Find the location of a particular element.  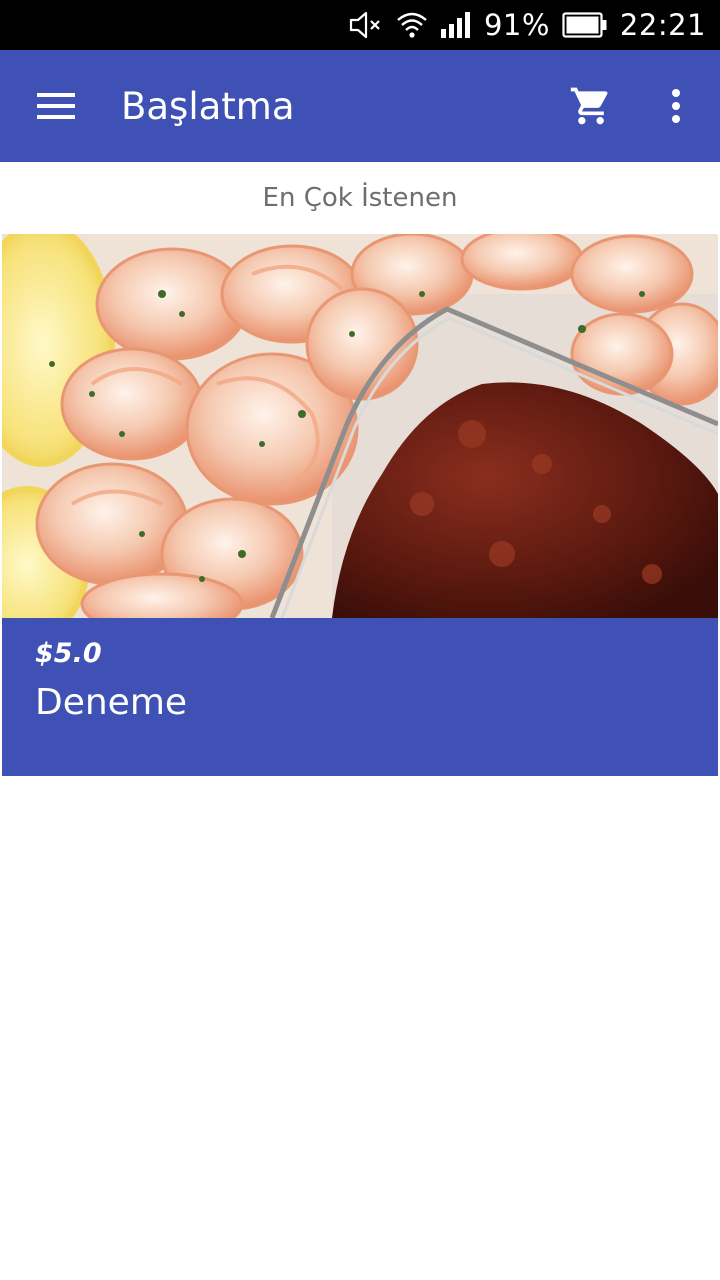

mute-icon is located at coordinates (366, 25).